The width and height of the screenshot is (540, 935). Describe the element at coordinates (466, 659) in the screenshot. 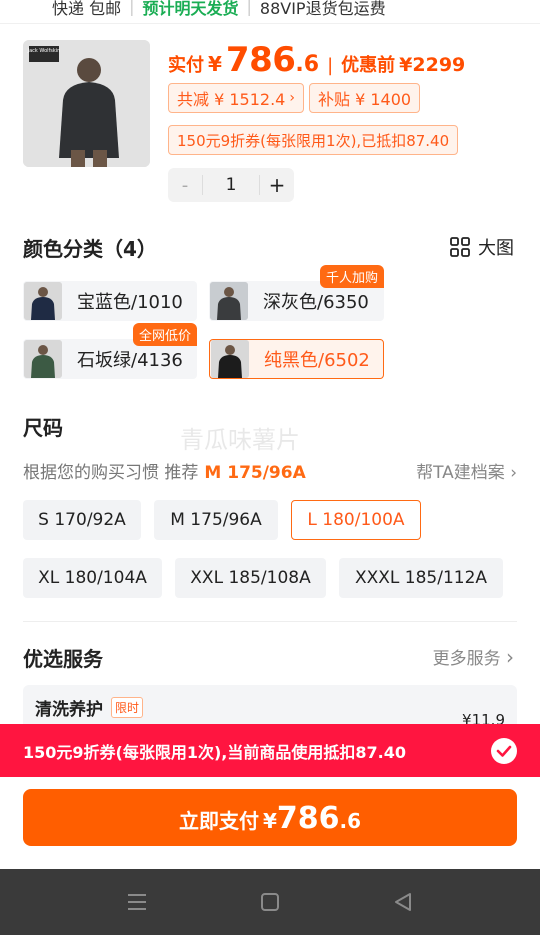

I see `more-services-label: 更多服务` at that location.